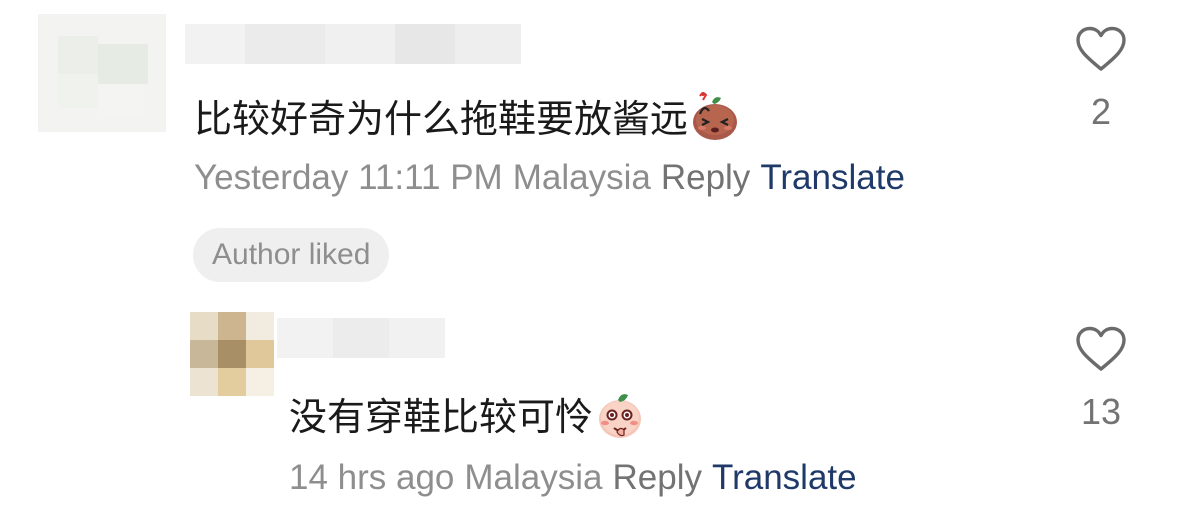 This screenshot has width=1179, height=517. I want to click on like-count: 2, so click(1101, 111).